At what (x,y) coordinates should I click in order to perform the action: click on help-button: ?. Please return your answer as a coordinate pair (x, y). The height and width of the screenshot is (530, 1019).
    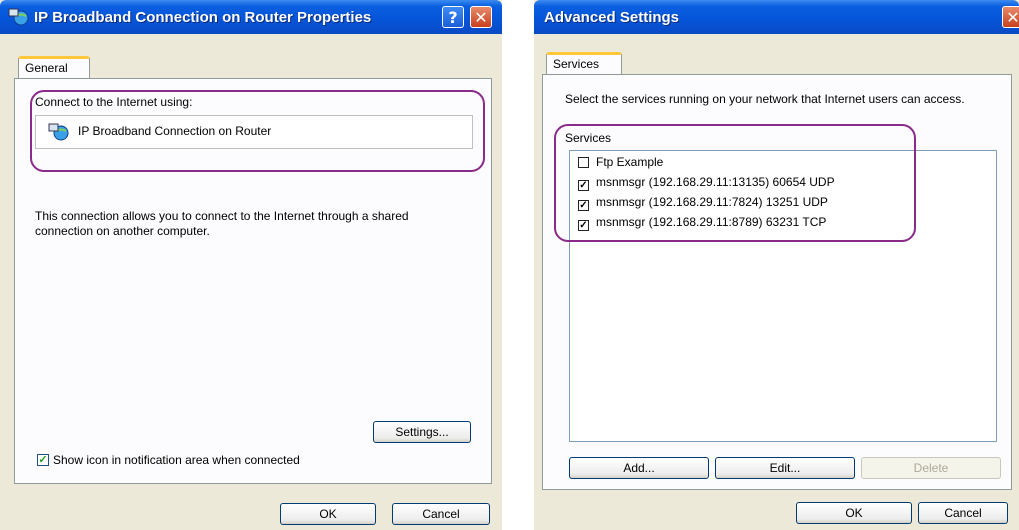
    Looking at the image, I should click on (453, 17).